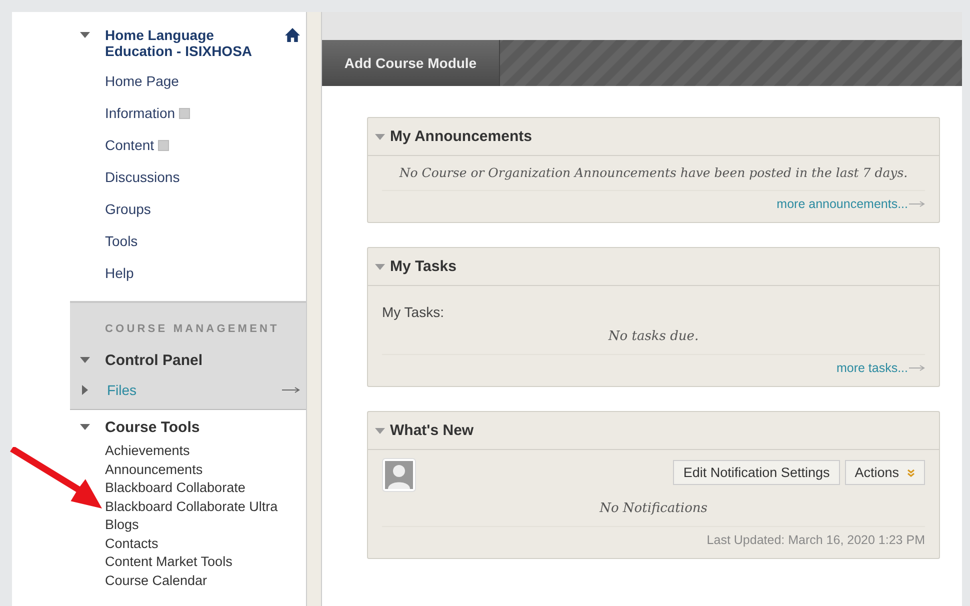 Image resolution: width=970 pixels, height=606 pixels. What do you see at coordinates (154, 360) in the screenshot?
I see `control-panel-link: Control Panel` at bounding box center [154, 360].